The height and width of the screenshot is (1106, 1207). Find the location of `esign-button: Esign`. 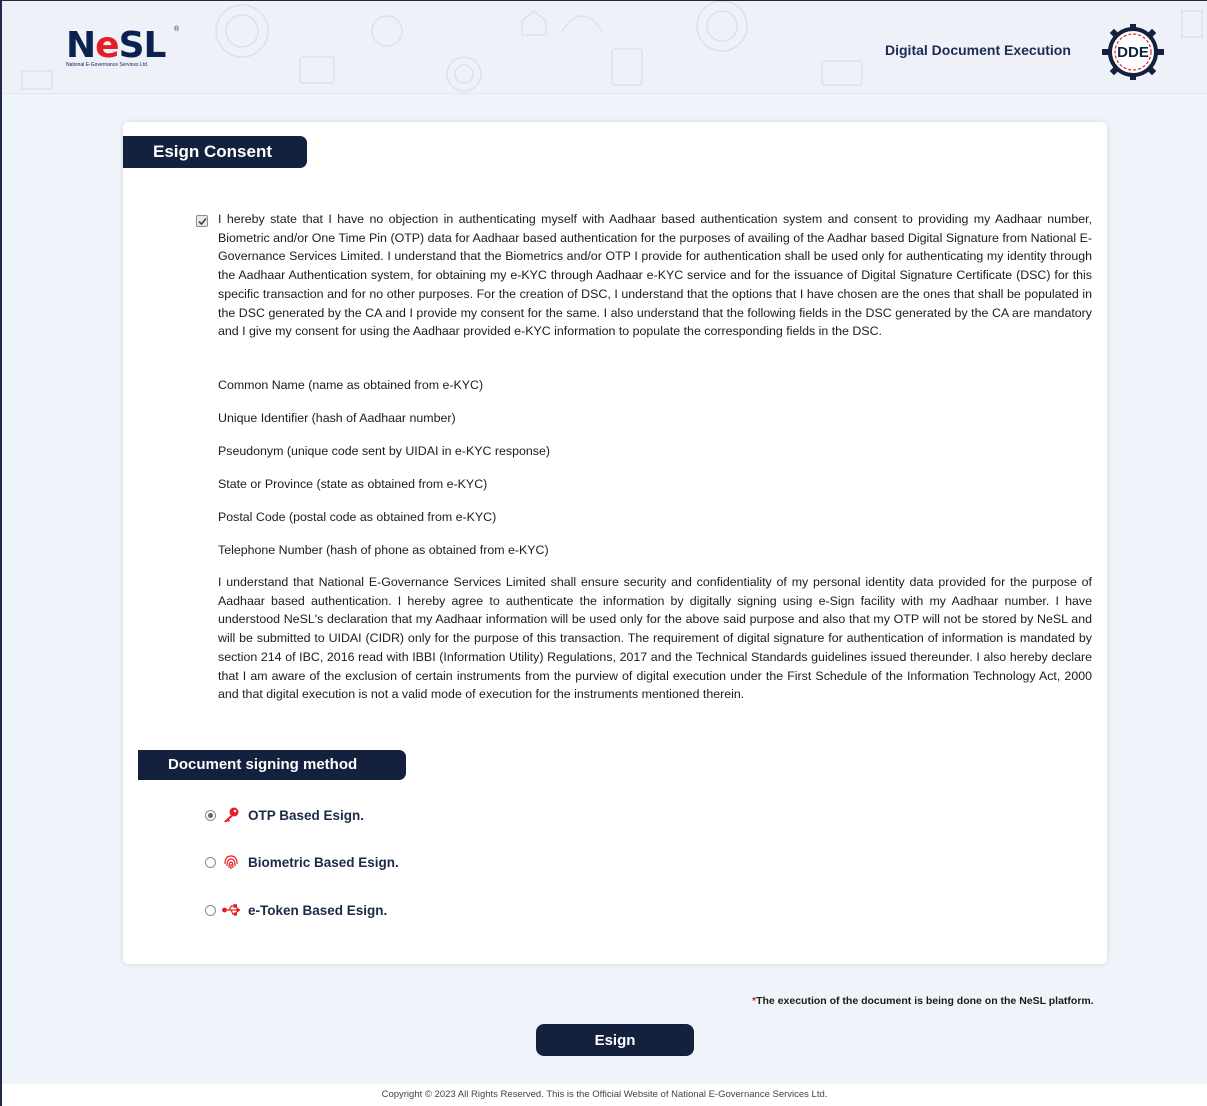

esign-button: Esign is located at coordinates (615, 1040).